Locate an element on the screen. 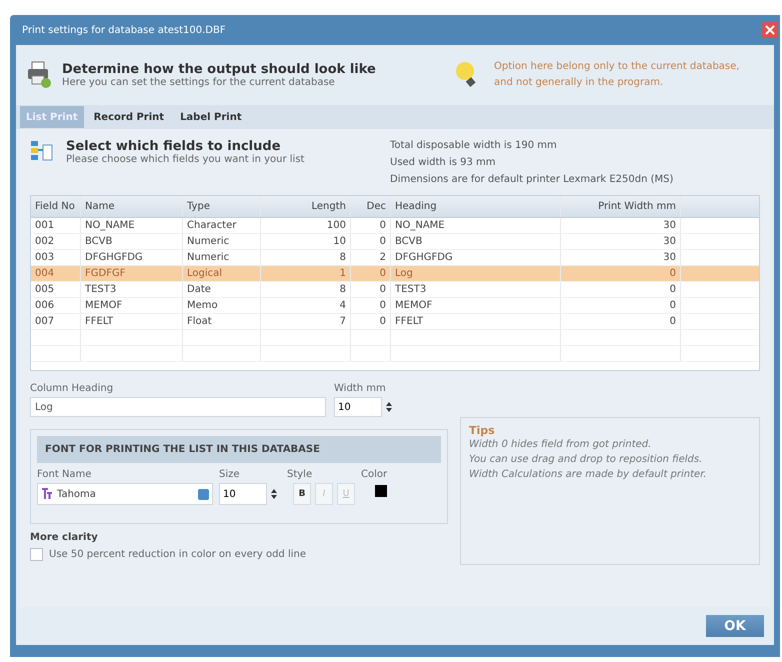 Image resolution: width=782 pixels, height=662 pixels. tips-title: Tips is located at coordinates (482, 430).